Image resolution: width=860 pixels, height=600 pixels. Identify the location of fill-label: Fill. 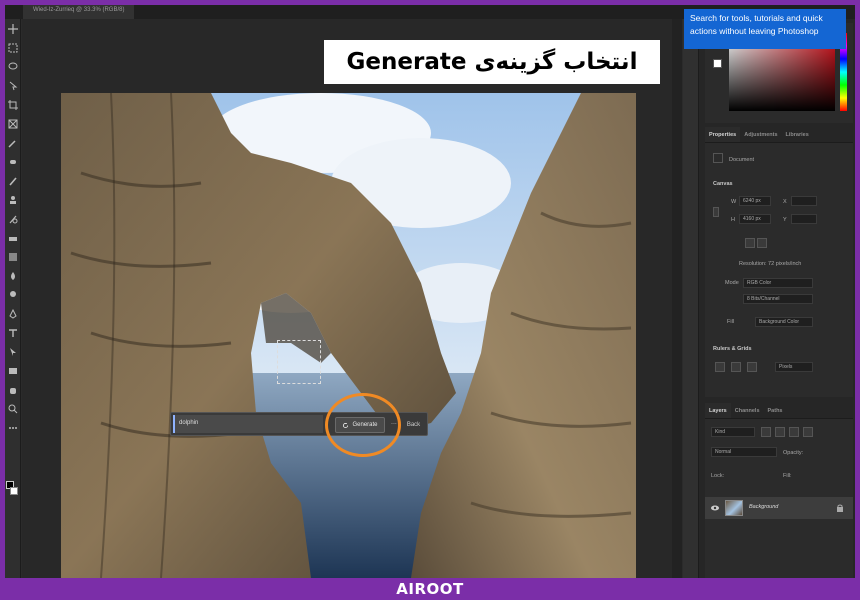
(731, 322).